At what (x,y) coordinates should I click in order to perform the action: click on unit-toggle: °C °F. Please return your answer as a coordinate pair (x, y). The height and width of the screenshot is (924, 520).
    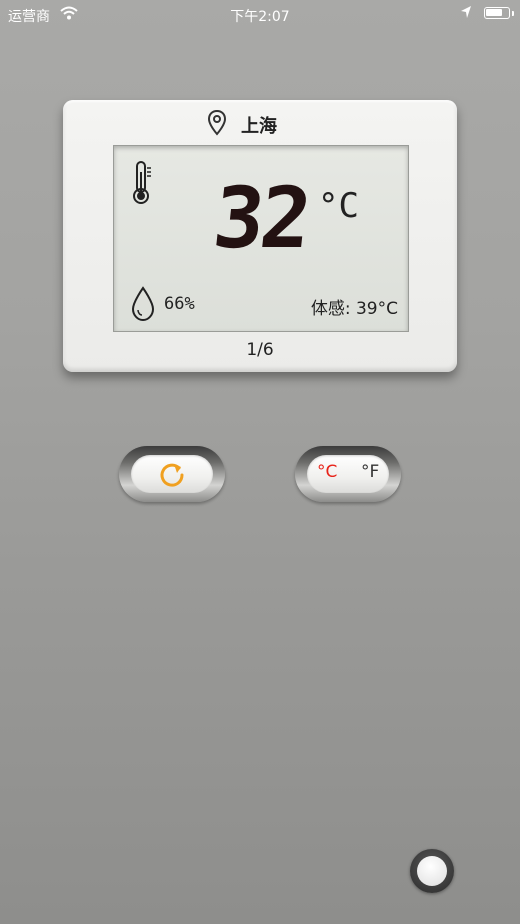
    Looking at the image, I should click on (348, 474).